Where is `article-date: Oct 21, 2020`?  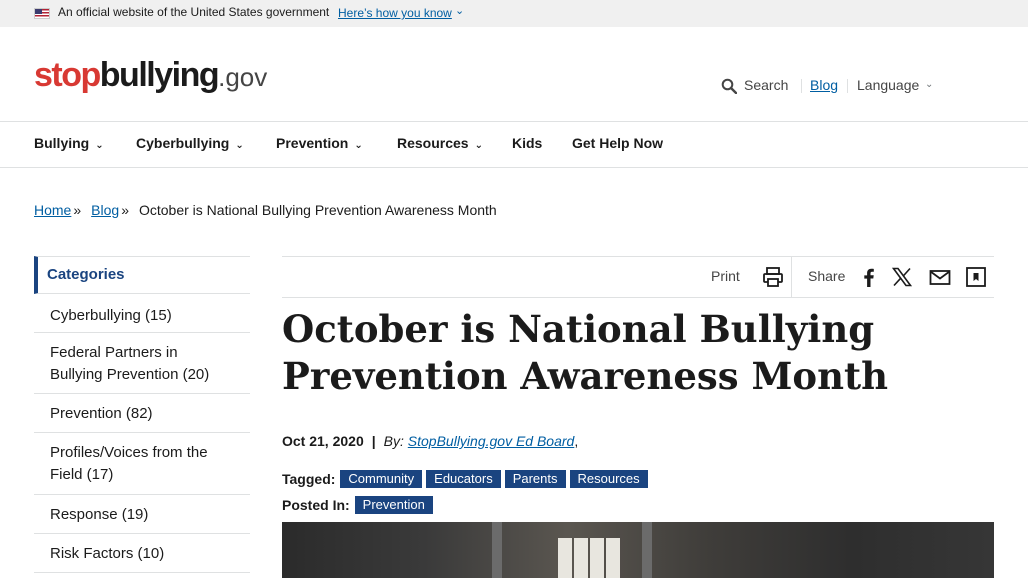
article-date: Oct 21, 2020 is located at coordinates (323, 441).